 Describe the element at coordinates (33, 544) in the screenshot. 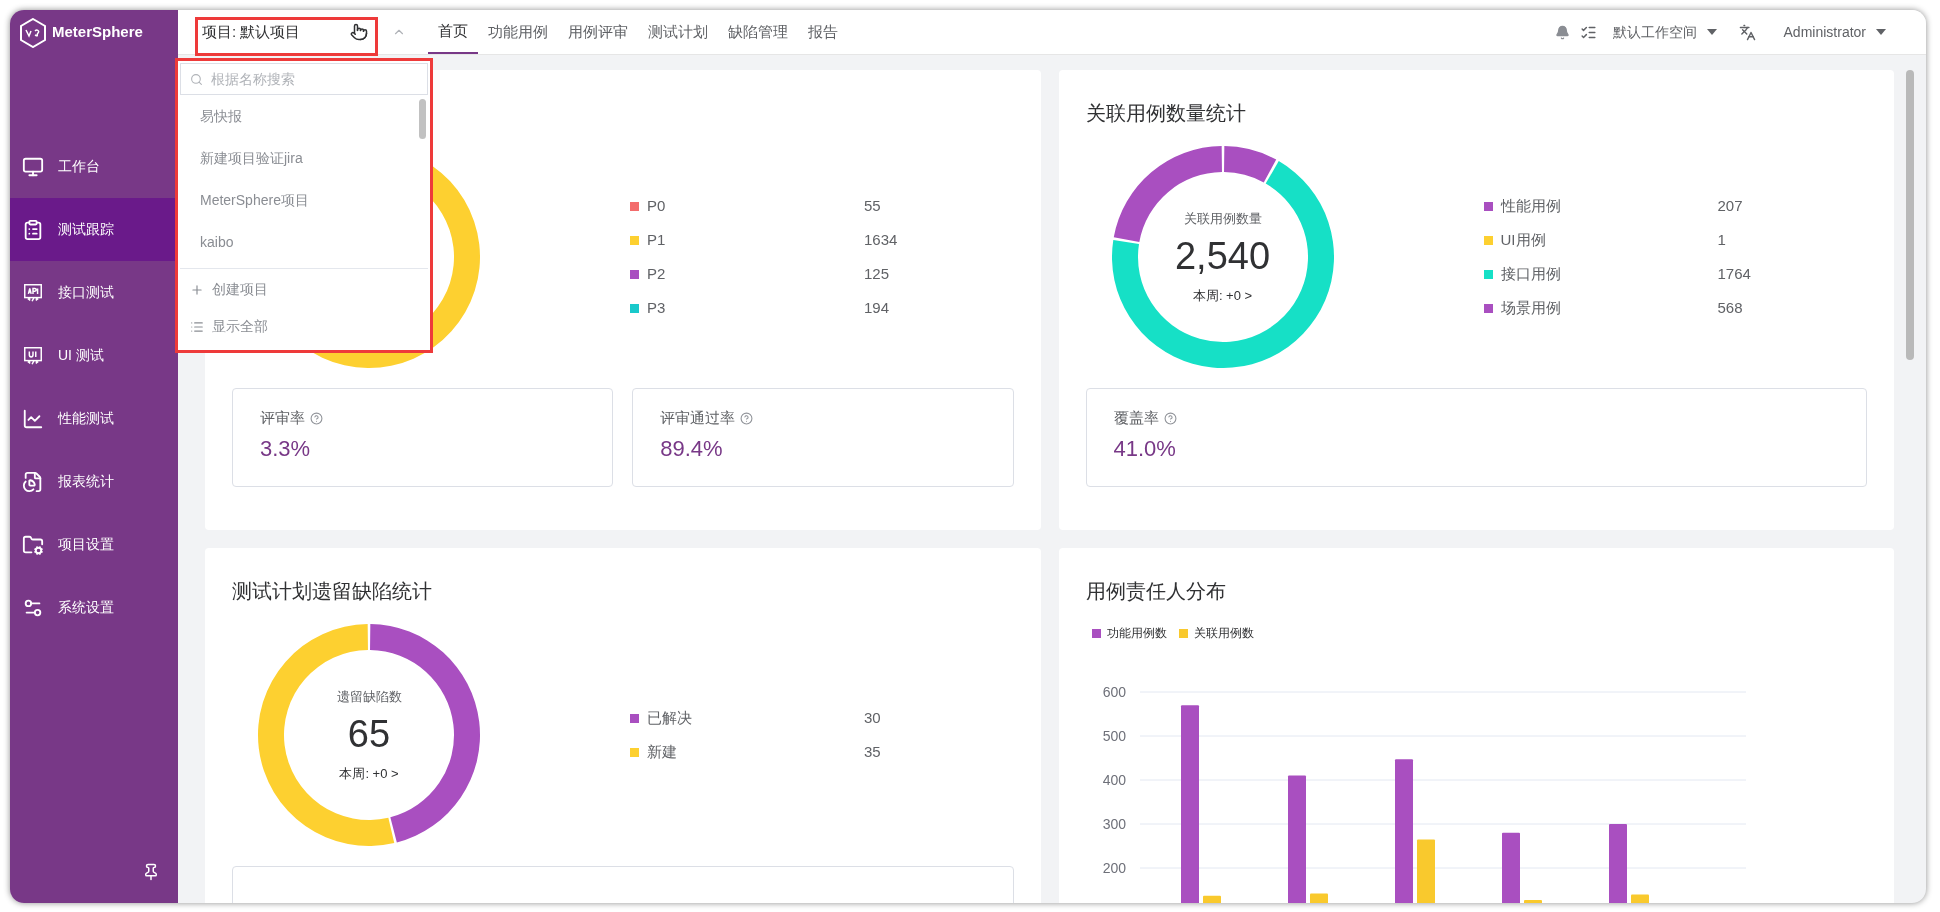

I see `folder-icon` at that location.